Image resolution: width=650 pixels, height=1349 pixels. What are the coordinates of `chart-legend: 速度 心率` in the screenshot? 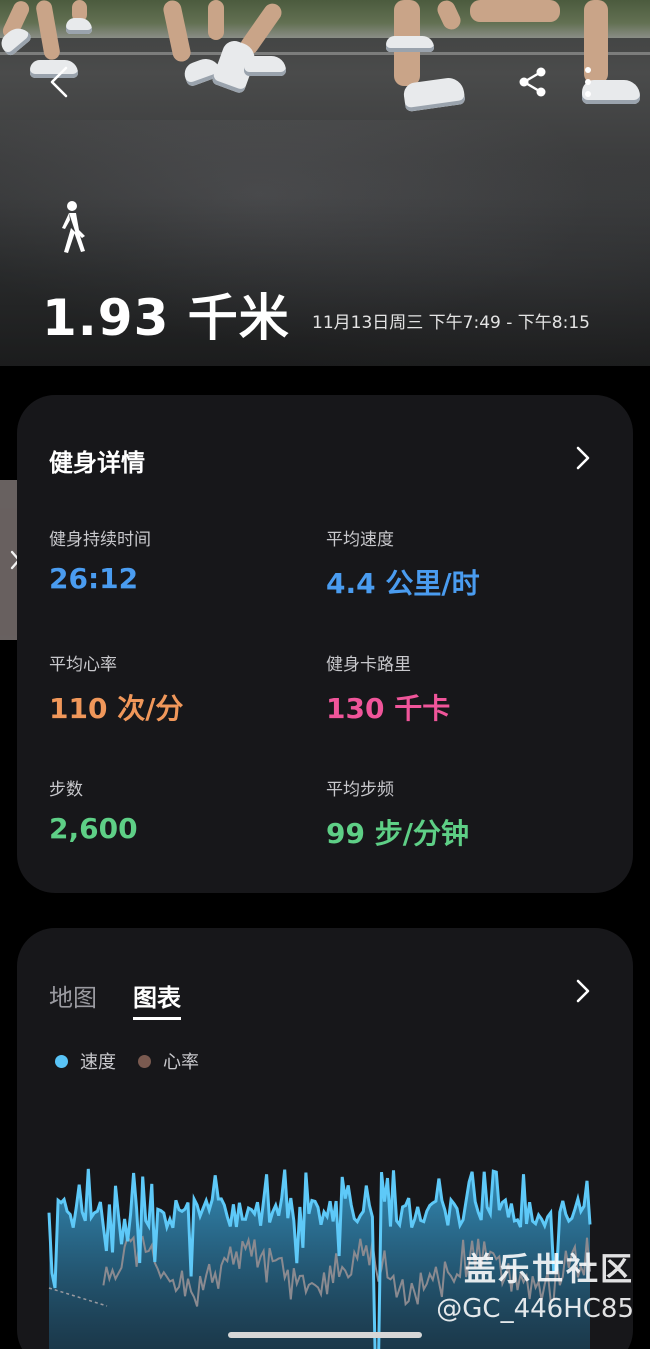 It's located at (138, 1061).